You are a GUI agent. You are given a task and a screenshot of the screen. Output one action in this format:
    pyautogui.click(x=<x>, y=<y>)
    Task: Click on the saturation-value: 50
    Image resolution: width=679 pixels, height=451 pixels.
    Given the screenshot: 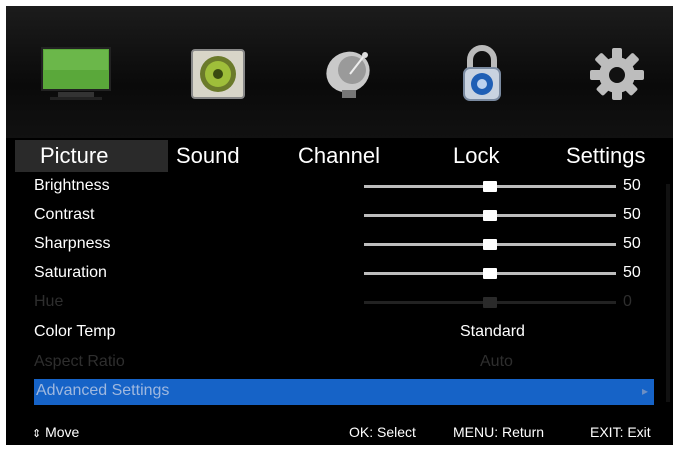 What is the action you would take?
    pyautogui.click(x=632, y=272)
    